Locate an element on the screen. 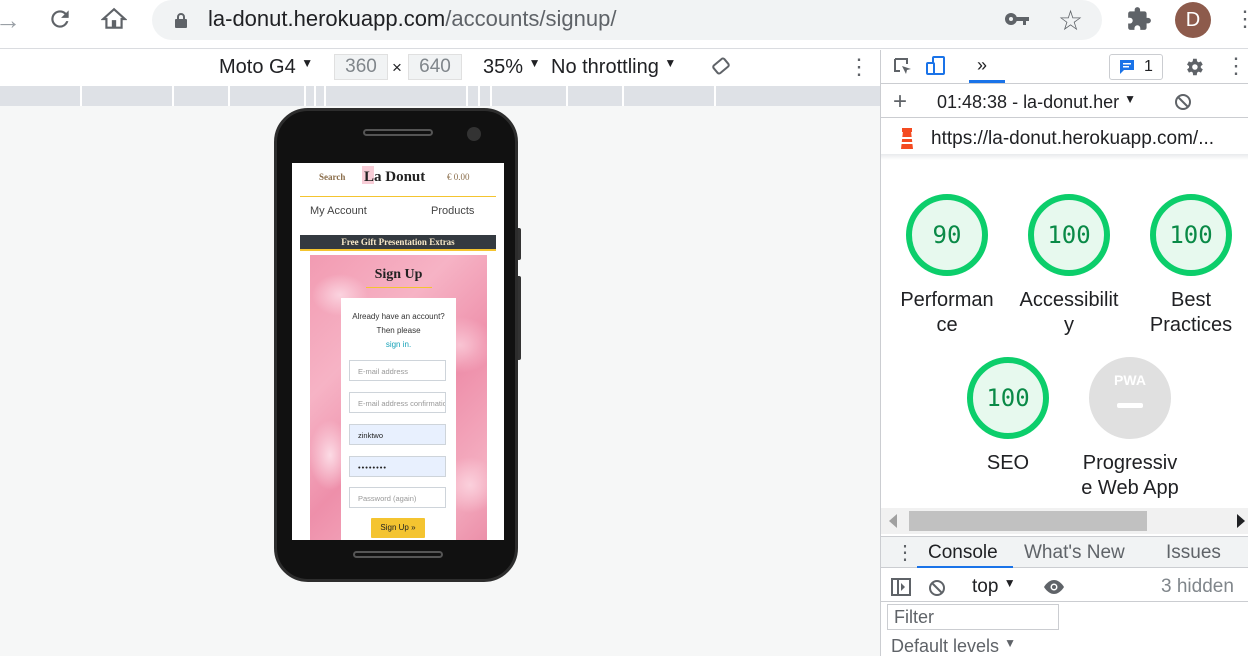 The width and height of the screenshot is (1248, 657). tab-whats-new: What's New is located at coordinates (1074, 553).